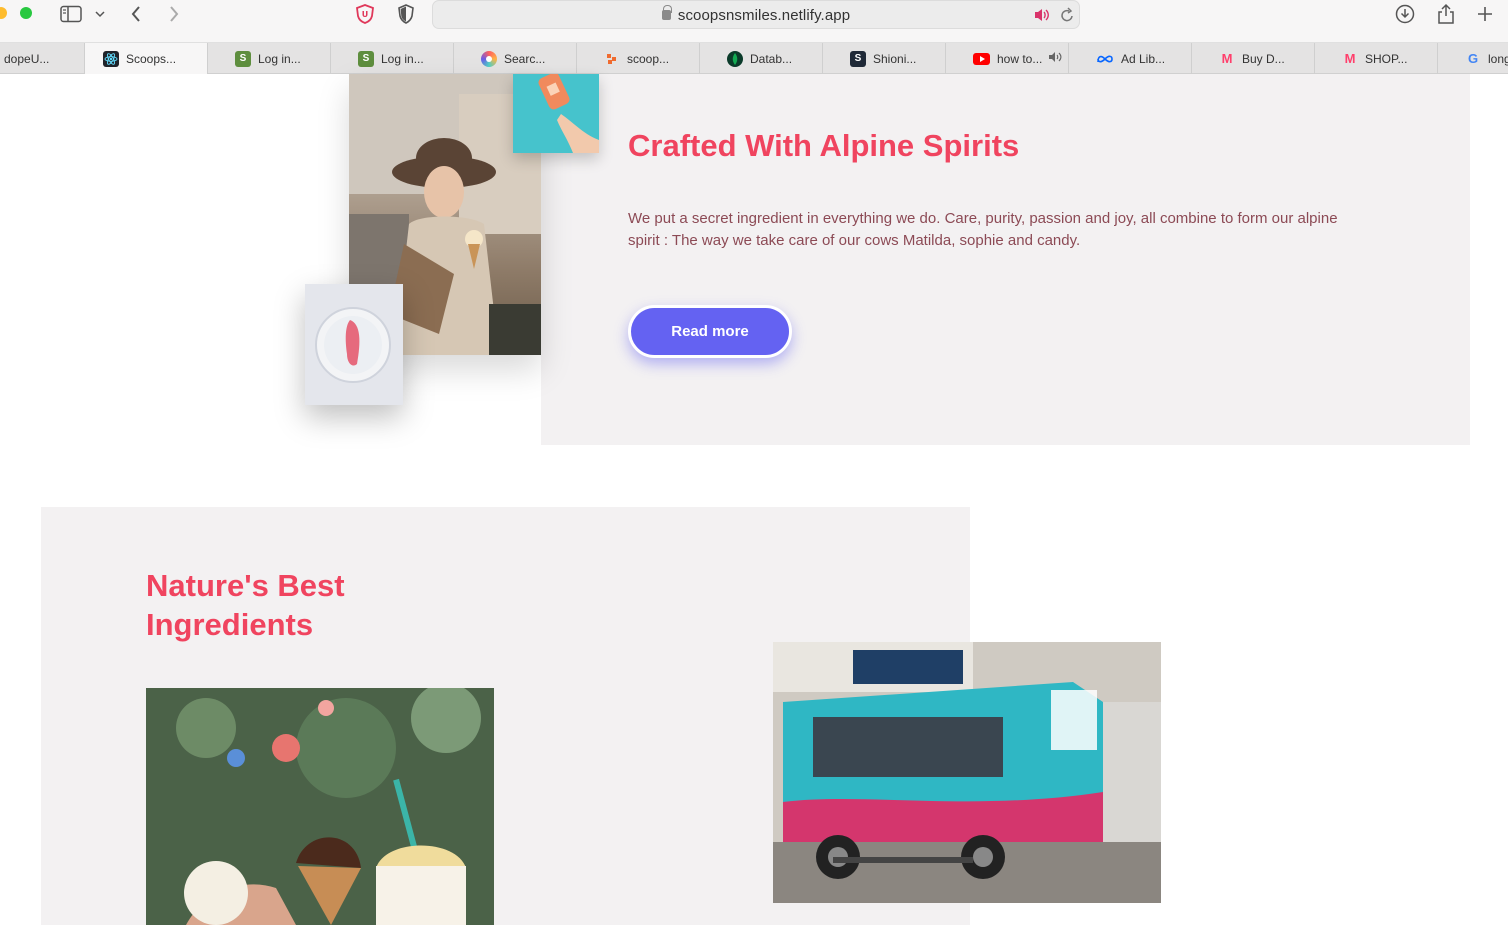  I want to click on address-bar: scoopsnsmiles.netlify.app, so click(756, 14).